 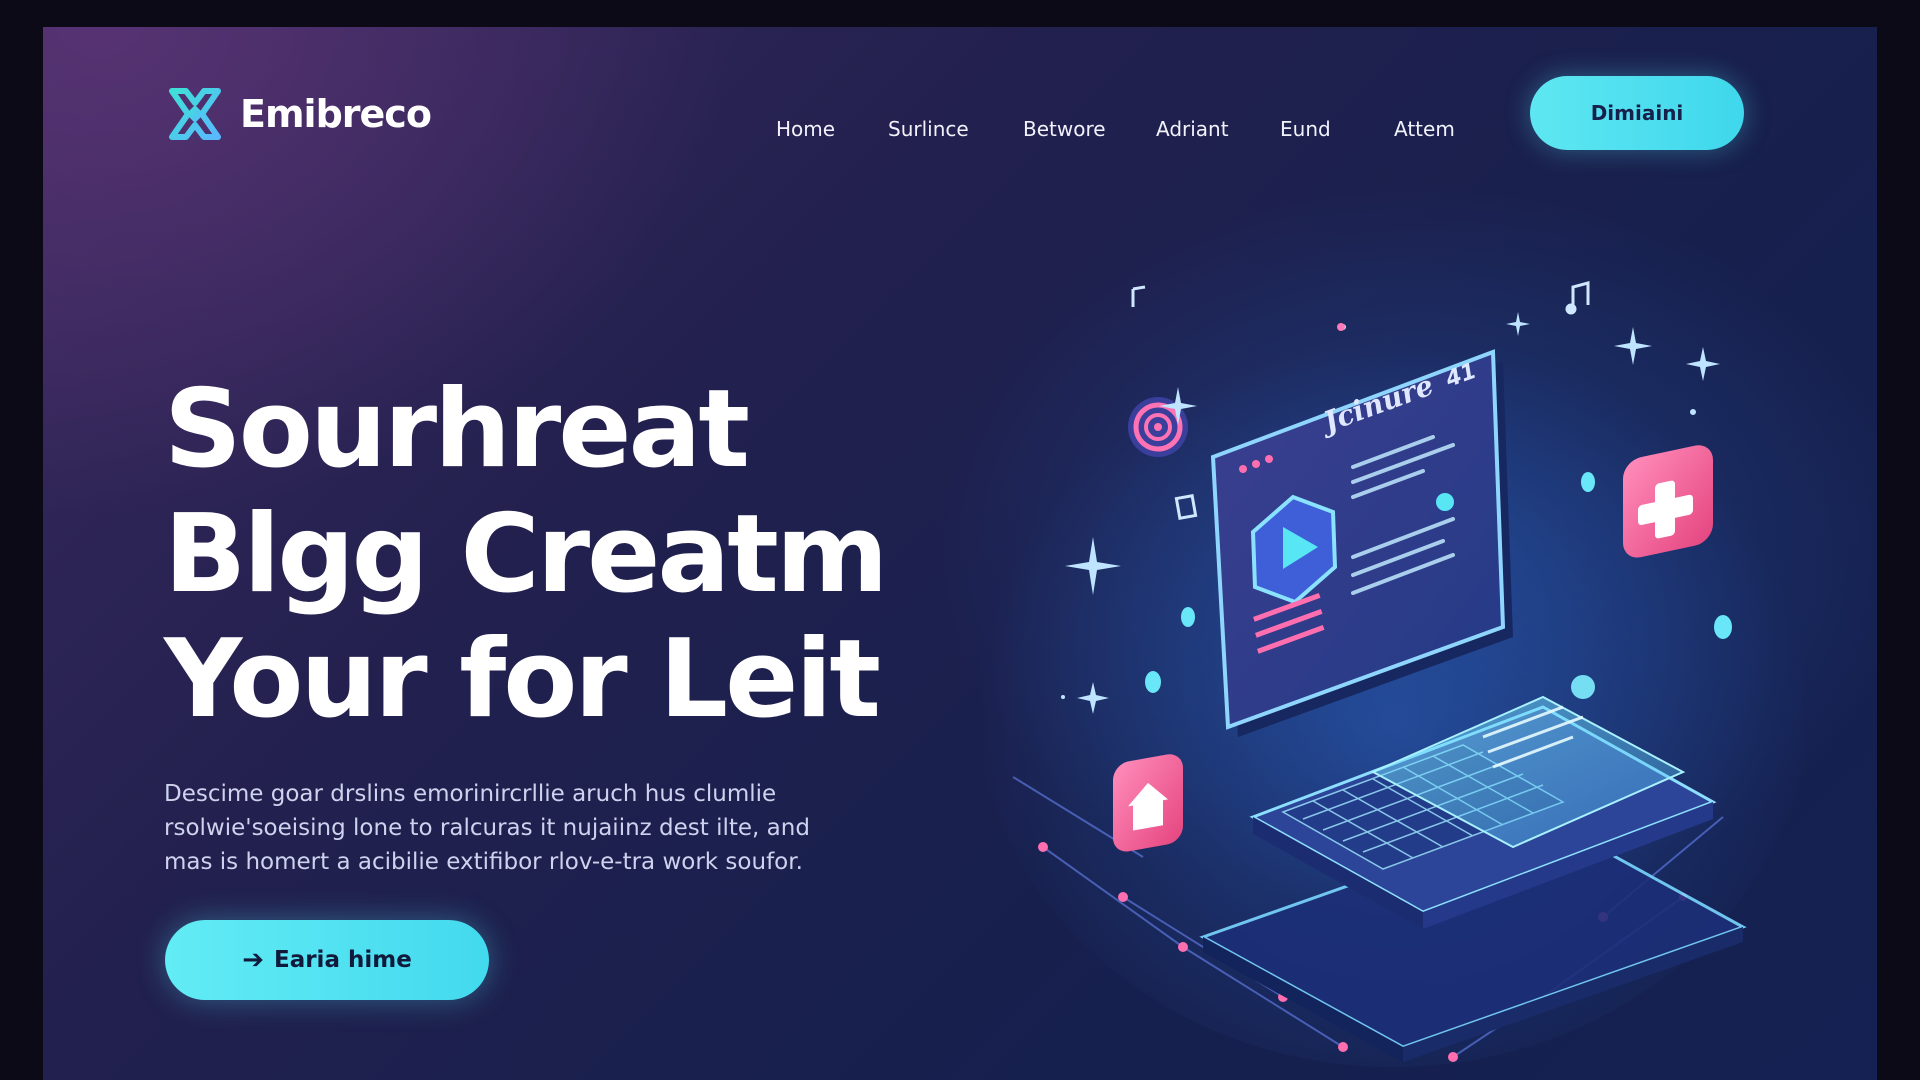 I want to click on nav-item-adriant: Adriant, so click(x=1192, y=129).